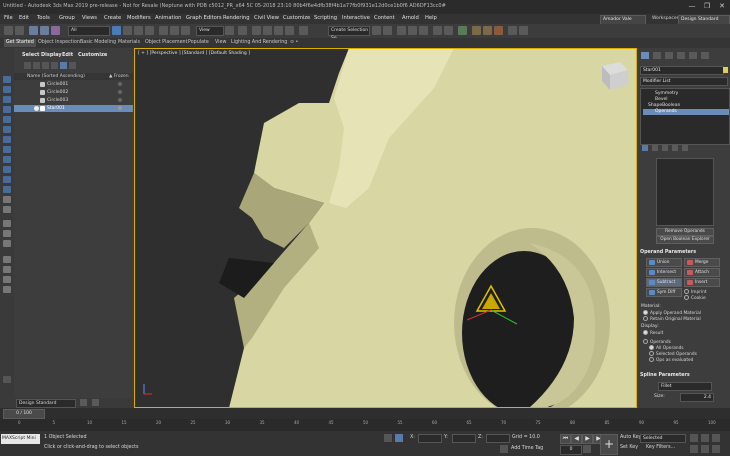 Image resolution: width=730 pixels, height=456 pixels. What do you see at coordinates (376, 30) in the screenshot?
I see `mirror-icon` at bounding box center [376, 30].